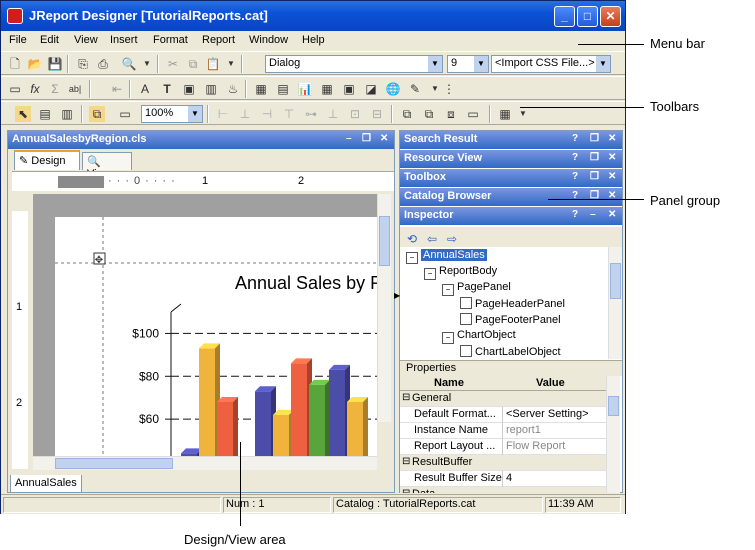  What do you see at coordinates (510, 351) in the screenshot?
I see `tree-item: ChartLabelObject` at bounding box center [510, 351].